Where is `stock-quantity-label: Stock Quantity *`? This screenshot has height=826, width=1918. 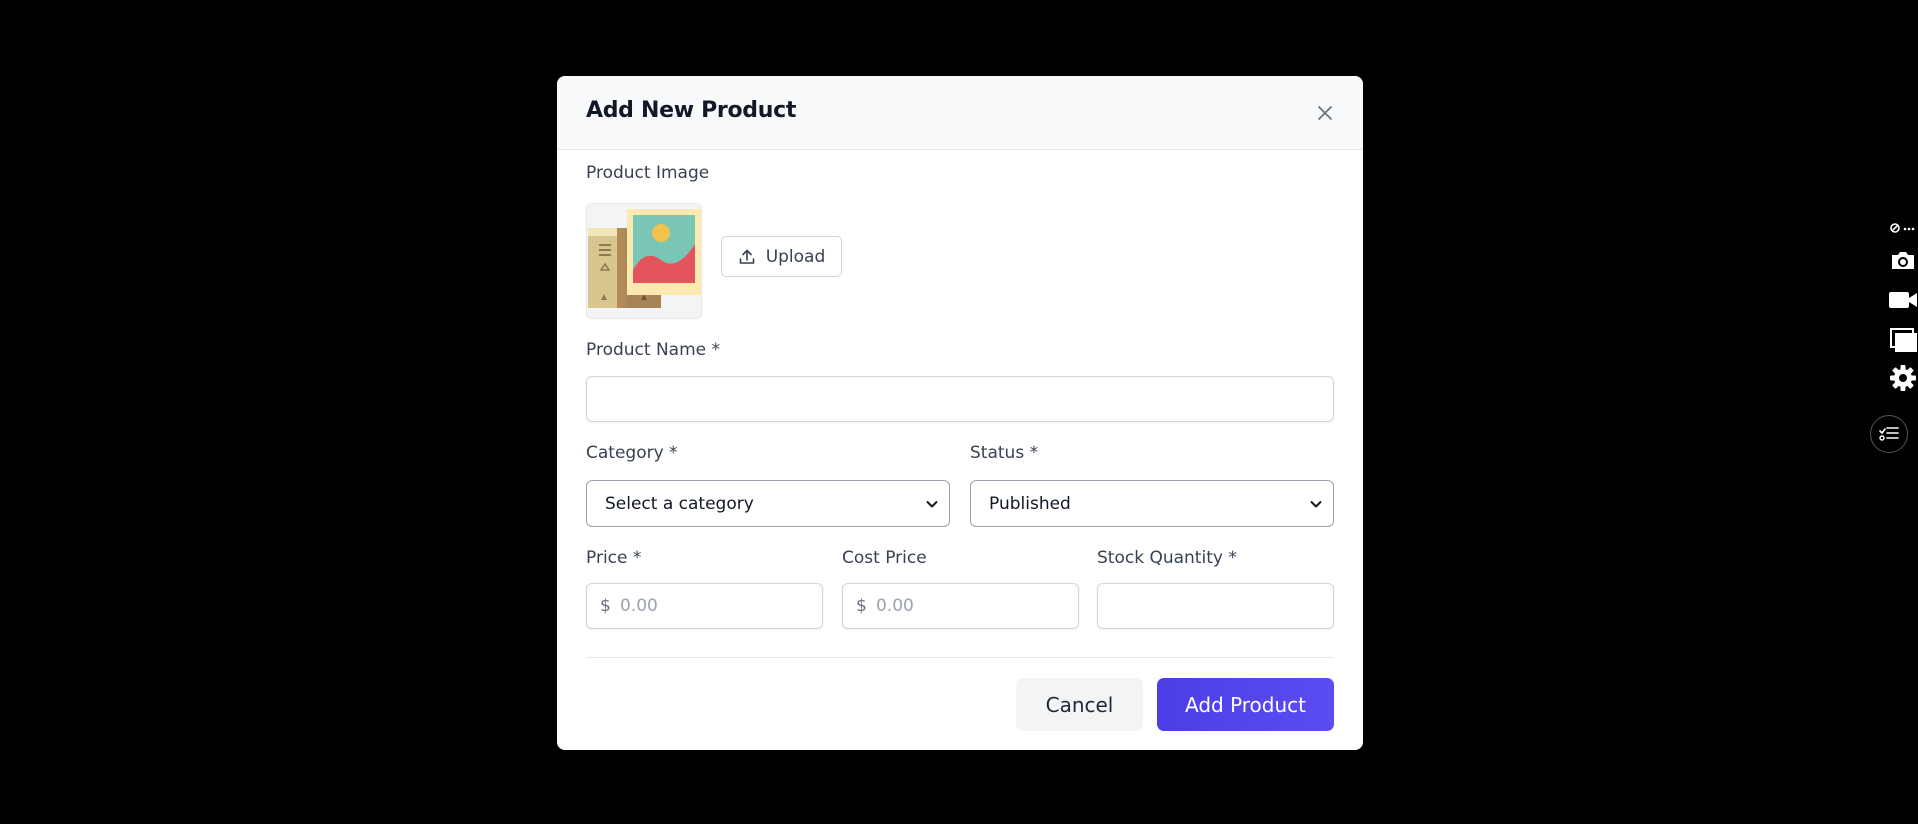 stock-quantity-label: Stock Quantity * is located at coordinates (1167, 558).